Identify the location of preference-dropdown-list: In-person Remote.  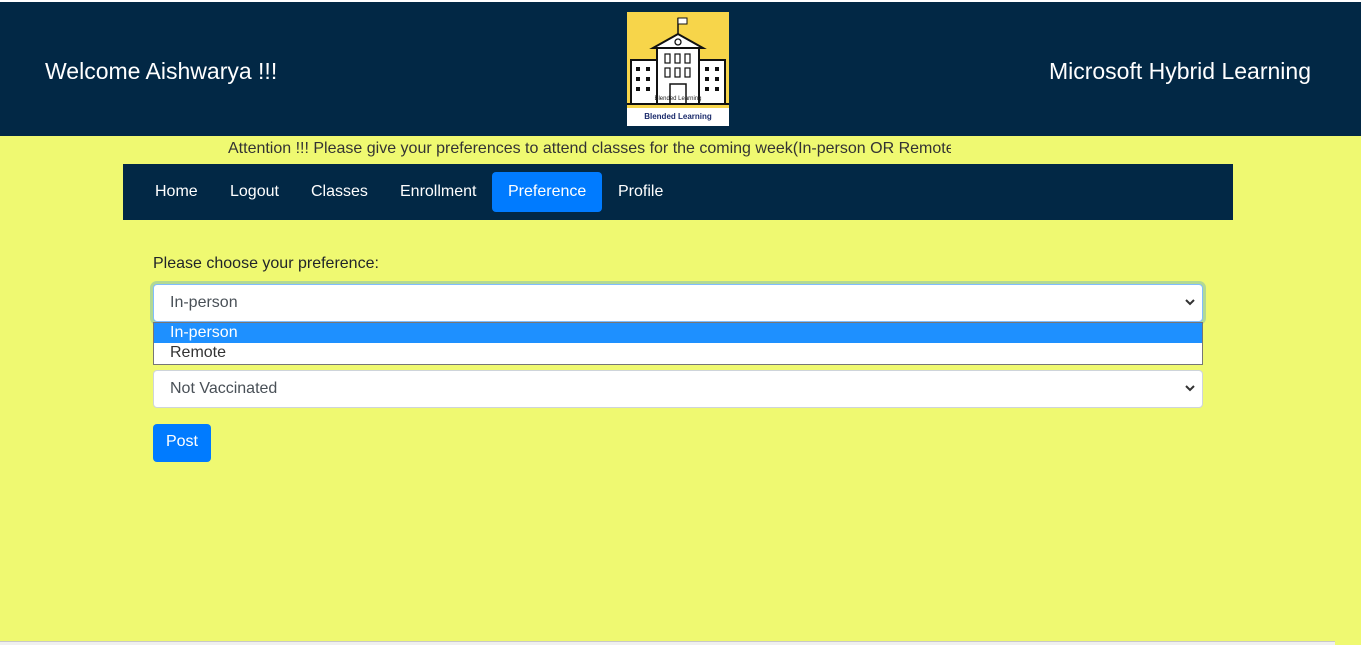
(678, 343).